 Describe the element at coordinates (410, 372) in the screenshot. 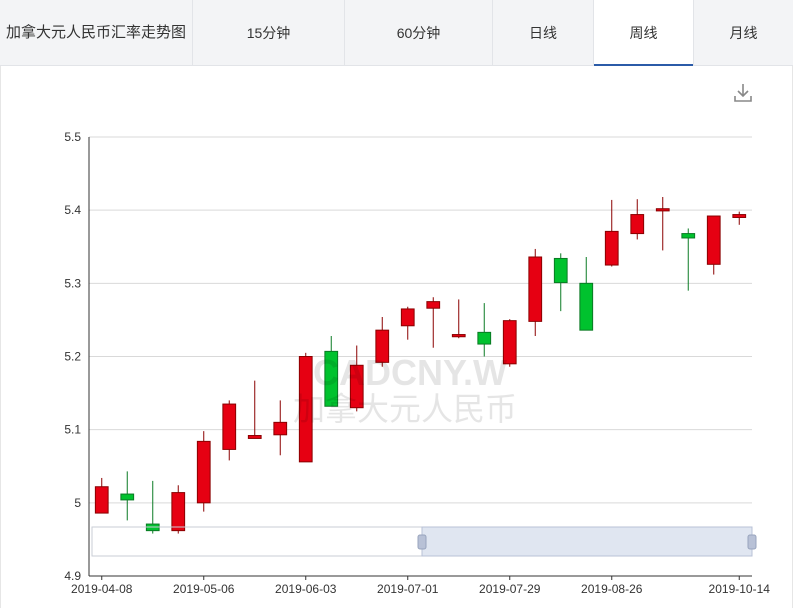

I see `watermark-code: CADCNY.W` at that location.